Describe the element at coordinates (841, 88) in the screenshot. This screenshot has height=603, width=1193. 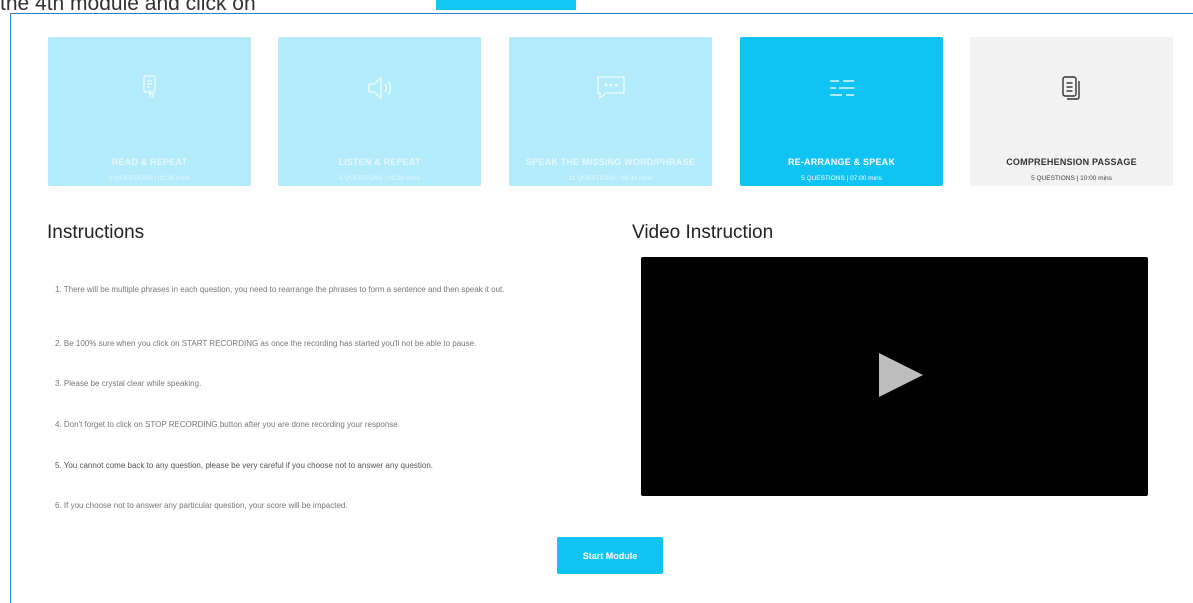
I see `rearrange-lines-icon` at that location.